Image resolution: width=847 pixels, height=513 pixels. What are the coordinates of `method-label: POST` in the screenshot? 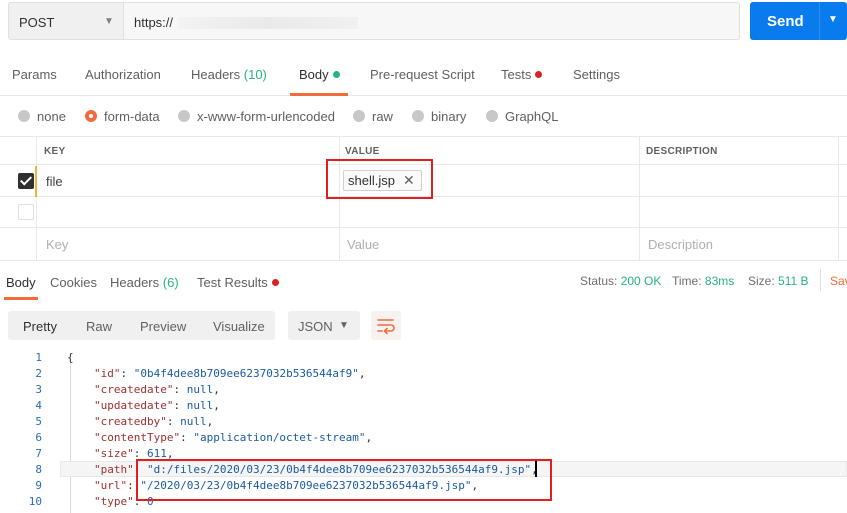 It's located at (37, 22).